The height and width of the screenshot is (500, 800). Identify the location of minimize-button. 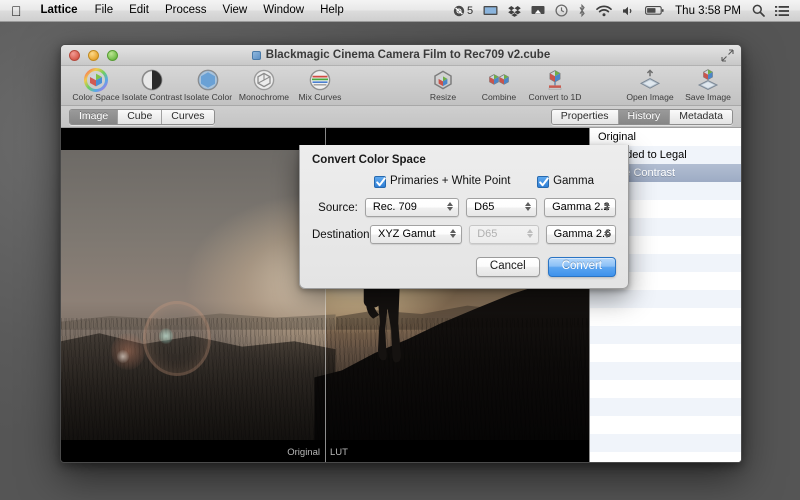
(93, 55).